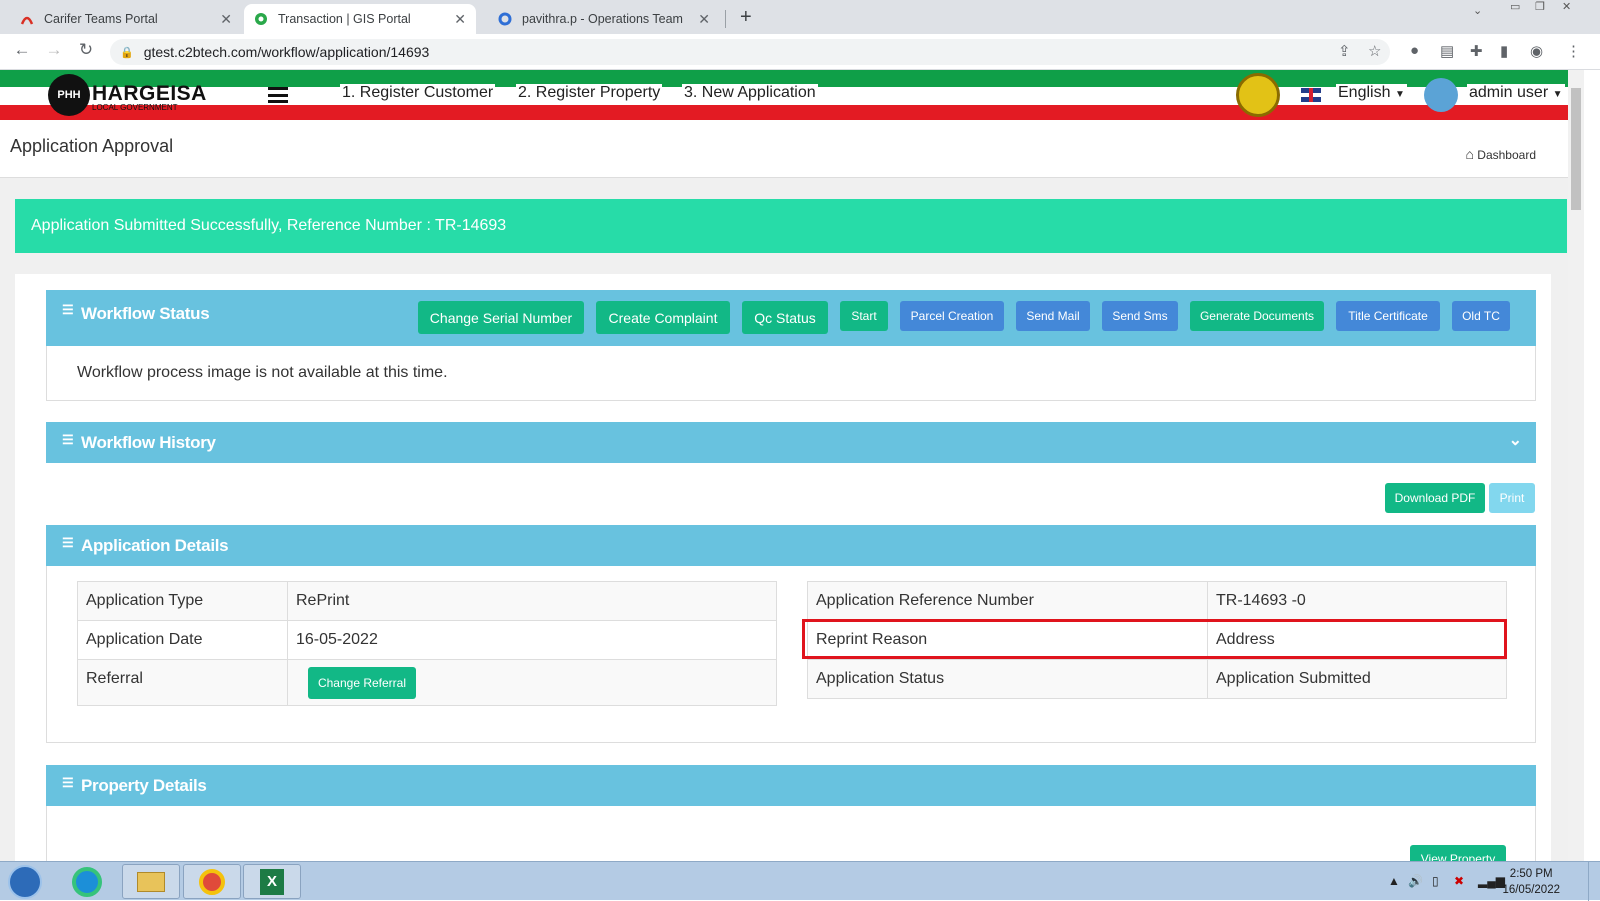 This screenshot has height=901, width=1600. Describe the element at coordinates (212, 881) in the screenshot. I see `chrome-icon` at that location.